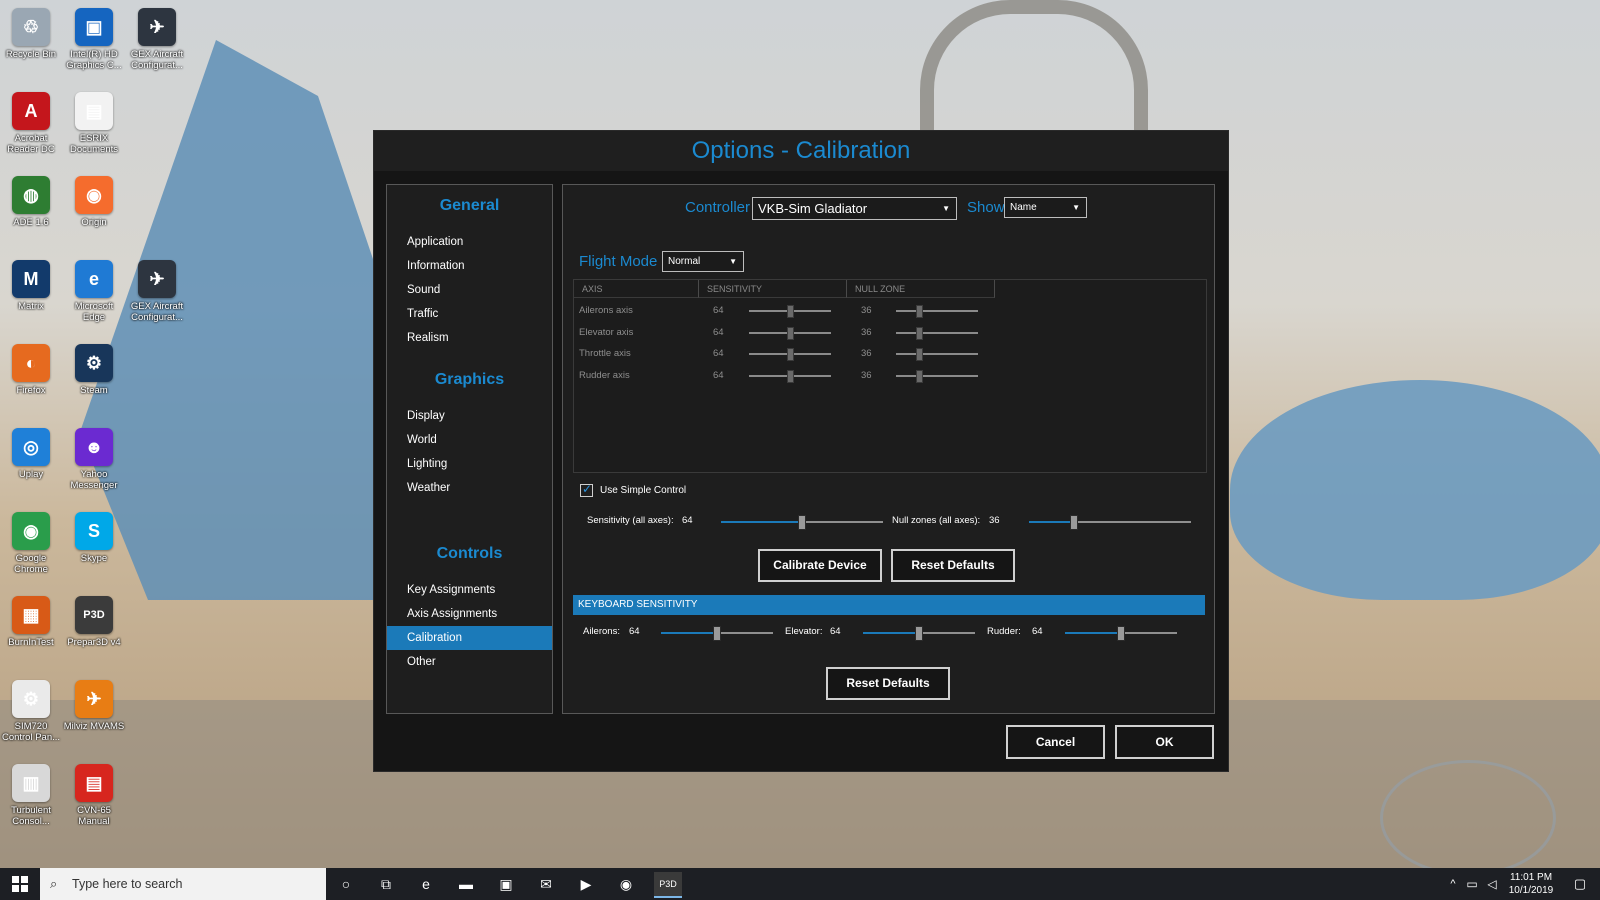 The width and height of the screenshot is (1600, 900). Describe the element at coordinates (888, 683) in the screenshot. I see `keyboard-reset-defaults-button: Reset Defaults` at that location.